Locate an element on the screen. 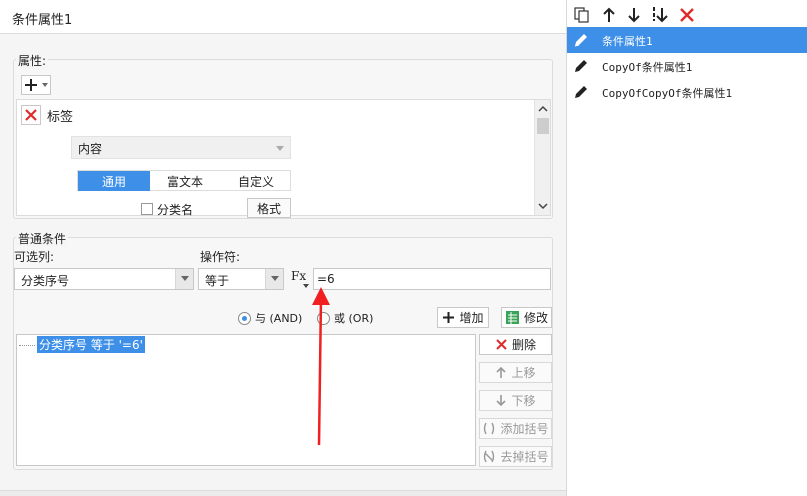  attribute-item-label: 标签 is located at coordinates (60, 117).